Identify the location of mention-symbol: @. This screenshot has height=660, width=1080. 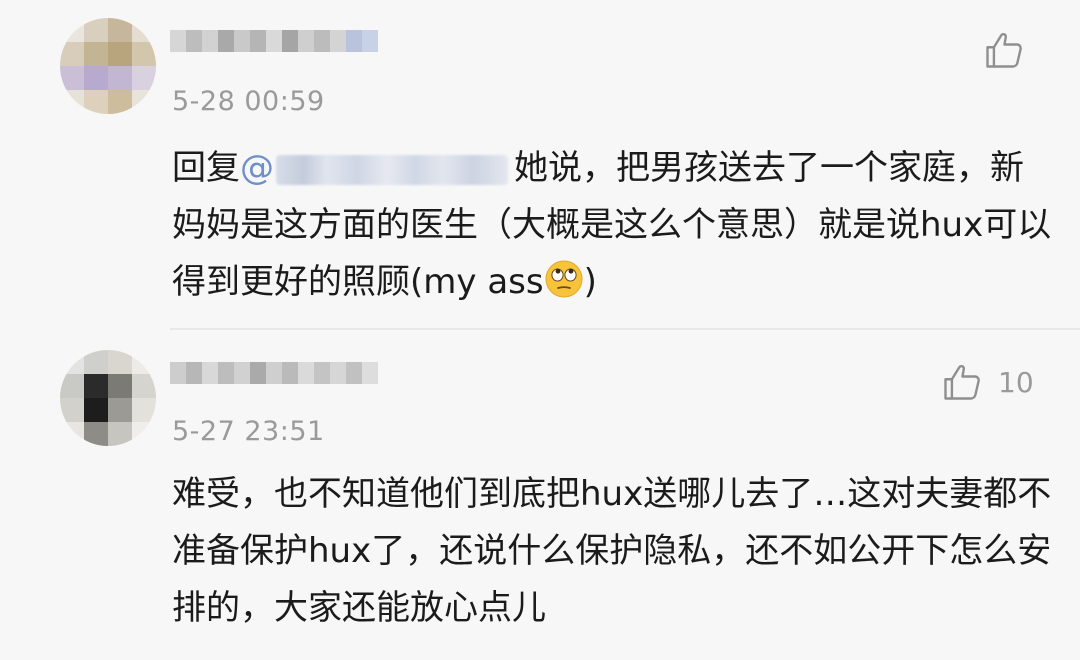
(257, 168).